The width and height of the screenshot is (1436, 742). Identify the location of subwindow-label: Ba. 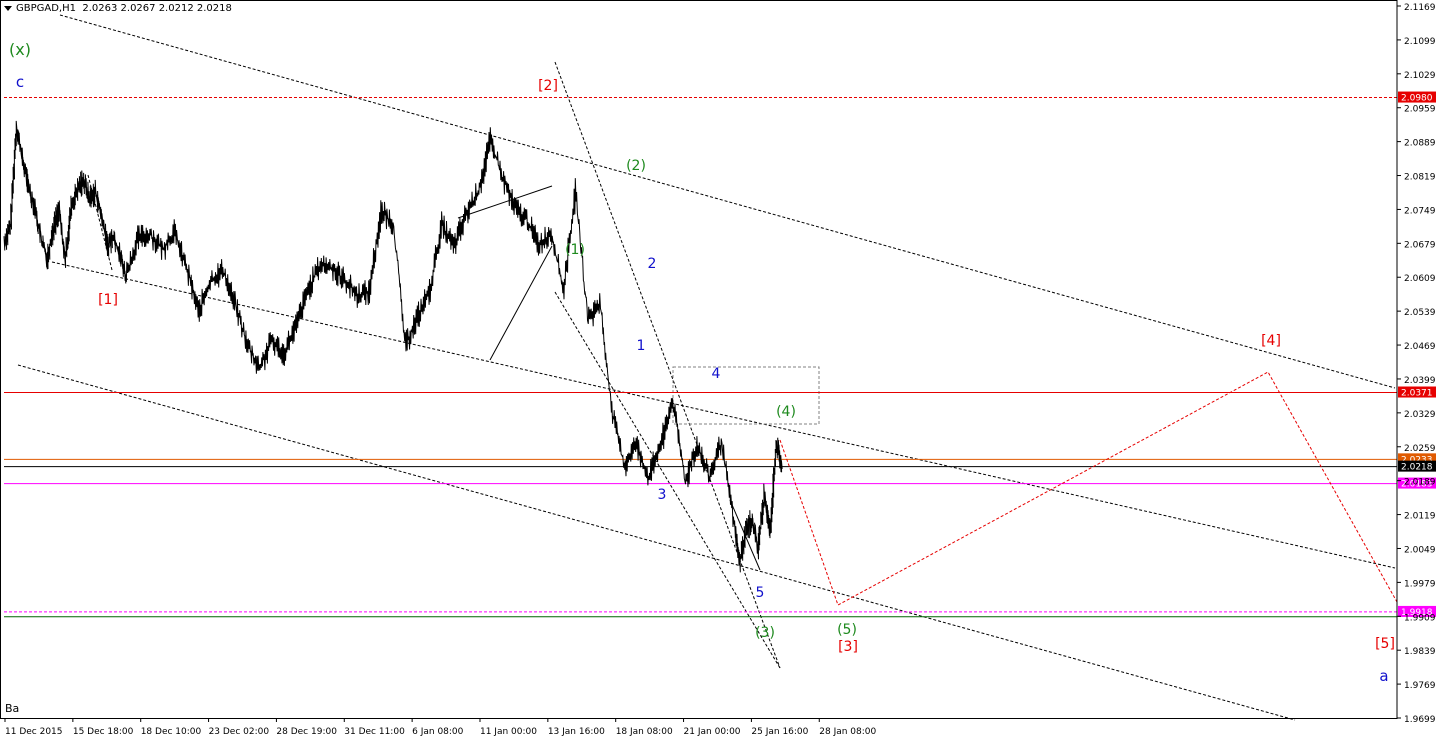
(12, 708).